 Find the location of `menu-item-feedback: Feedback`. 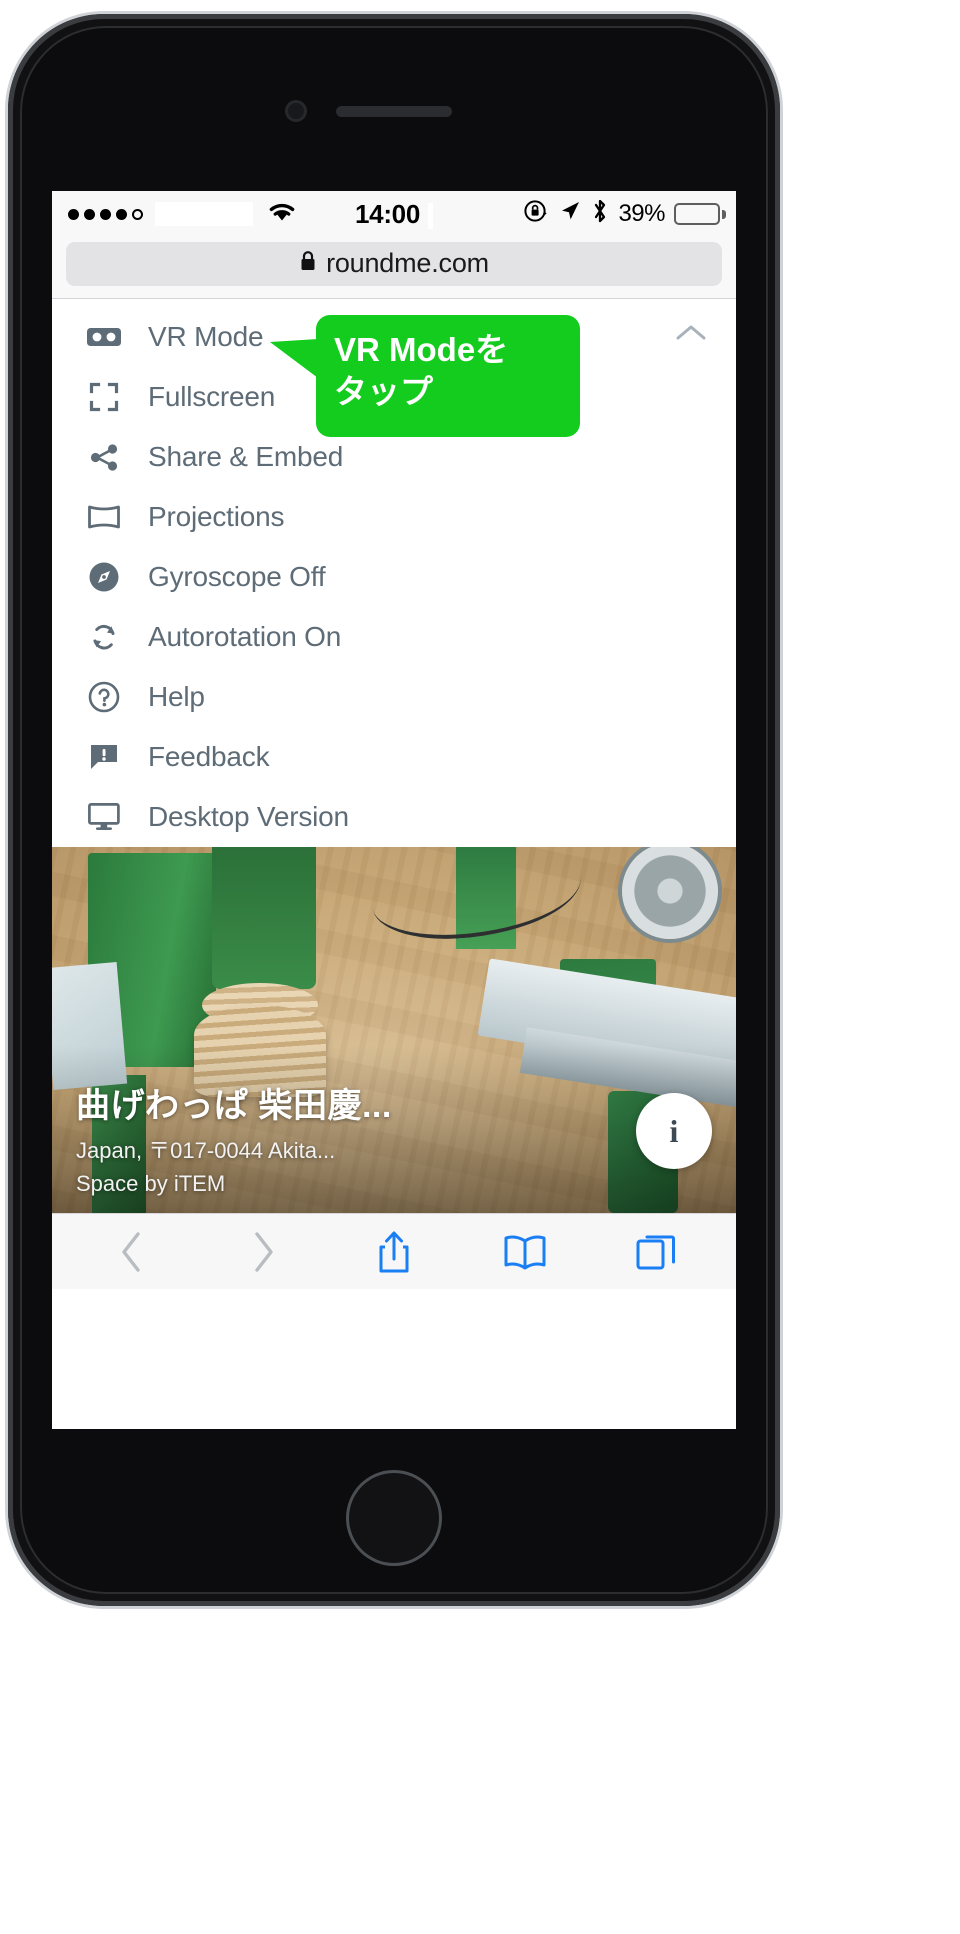

menu-item-feedback: Feedback is located at coordinates (394, 757).